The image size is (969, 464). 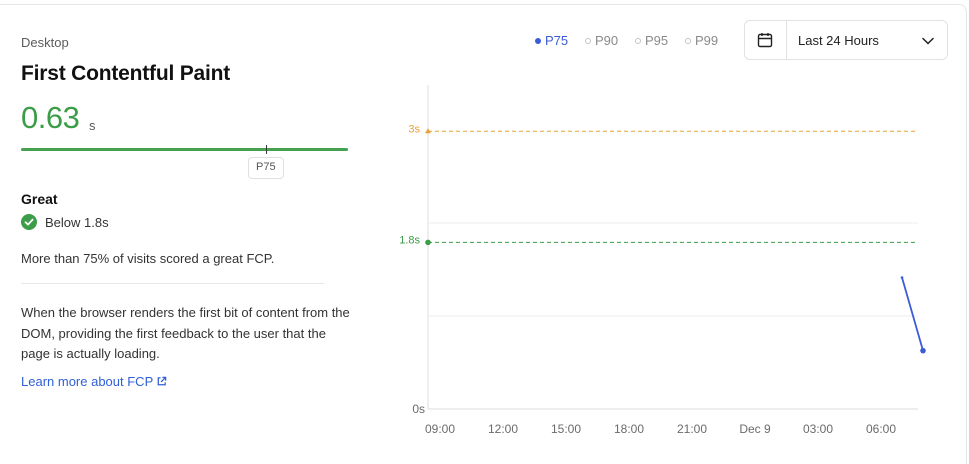 What do you see at coordinates (162, 381) in the screenshot?
I see `external-link-icon` at bounding box center [162, 381].